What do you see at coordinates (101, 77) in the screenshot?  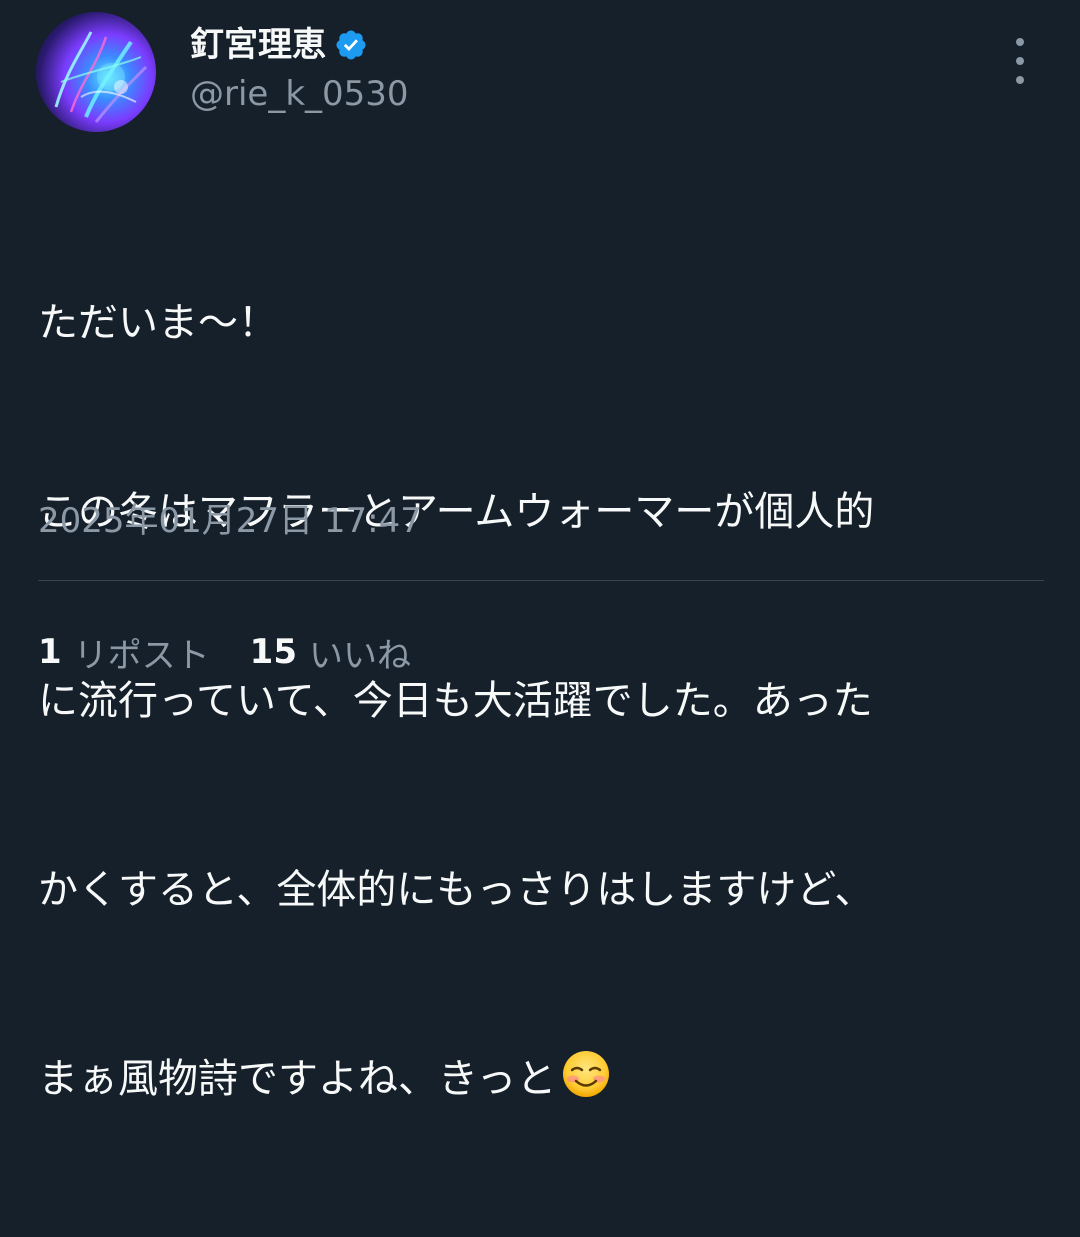 I see `abstract-neon-avatar-icon` at bounding box center [101, 77].